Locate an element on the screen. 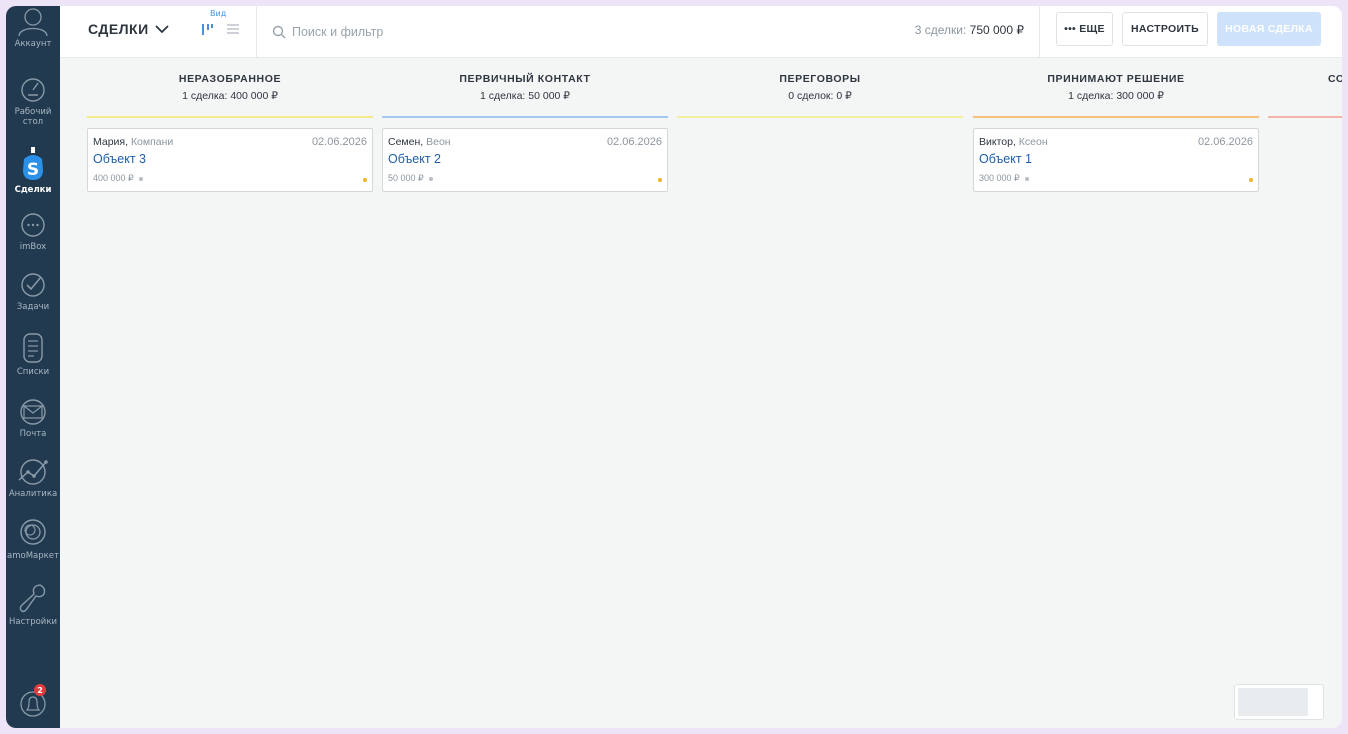 The height and width of the screenshot is (734, 1348). column-title: ПЕРВИЧНЫЙ КОНТАКТ is located at coordinates (525, 79).